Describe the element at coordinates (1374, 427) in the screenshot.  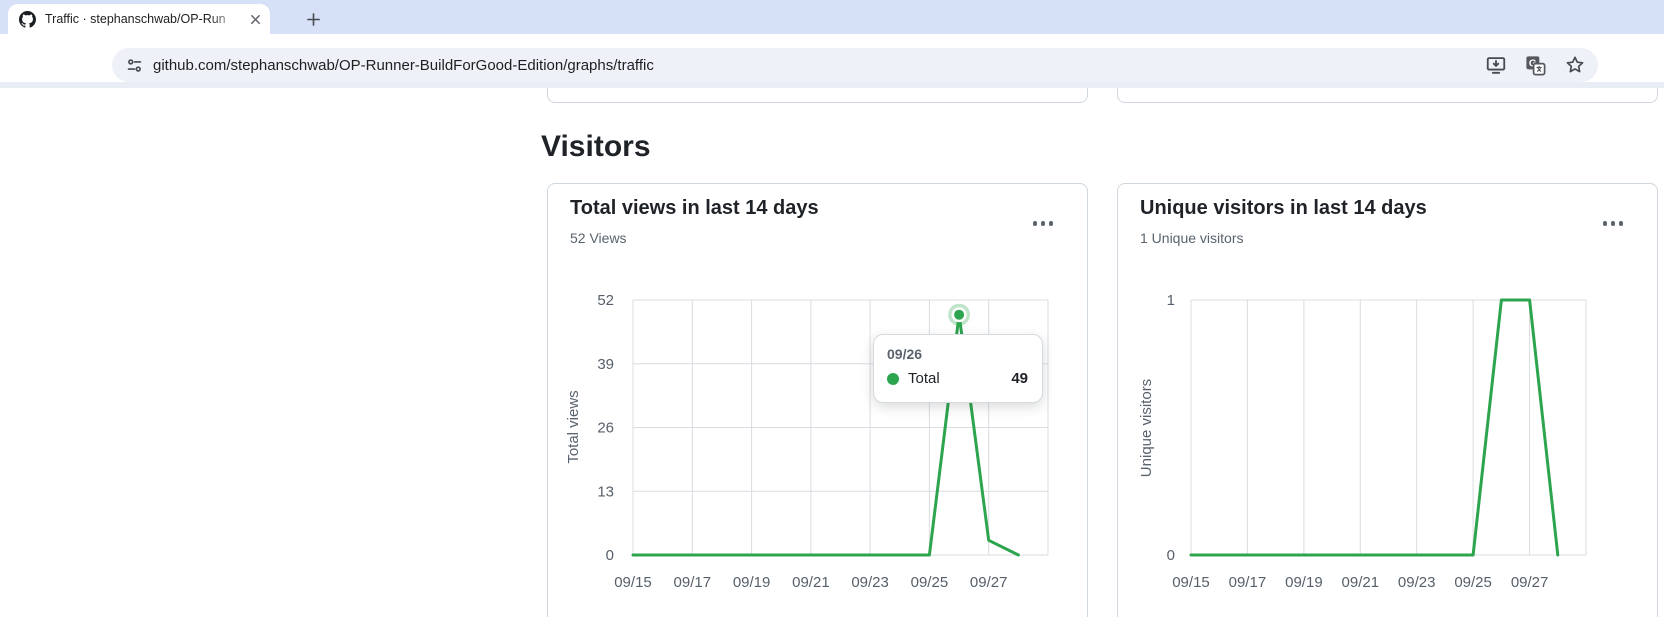
I see `data-line` at that location.